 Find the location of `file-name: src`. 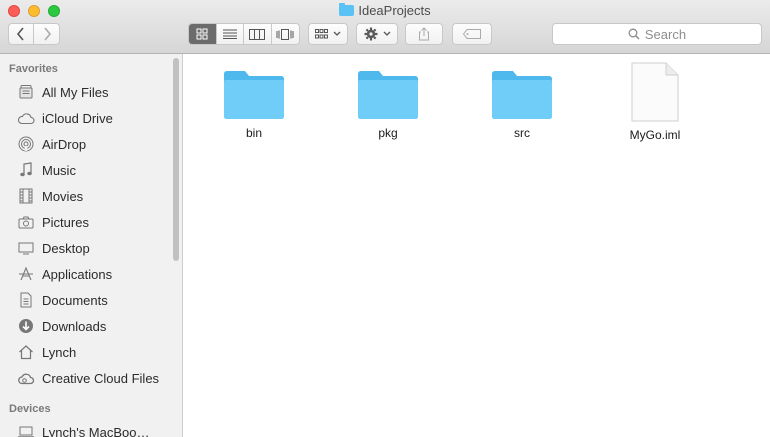

file-name: src is located at coordinates (522, 133).